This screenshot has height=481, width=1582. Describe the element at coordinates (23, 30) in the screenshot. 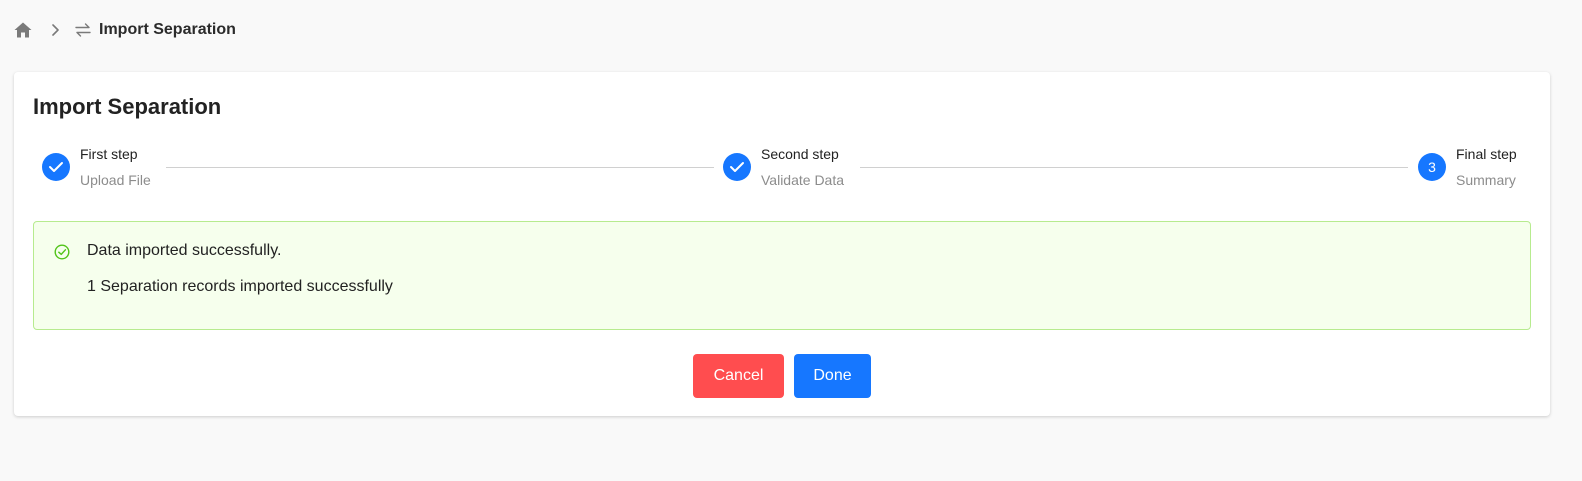

I see `home-icon` at that location.